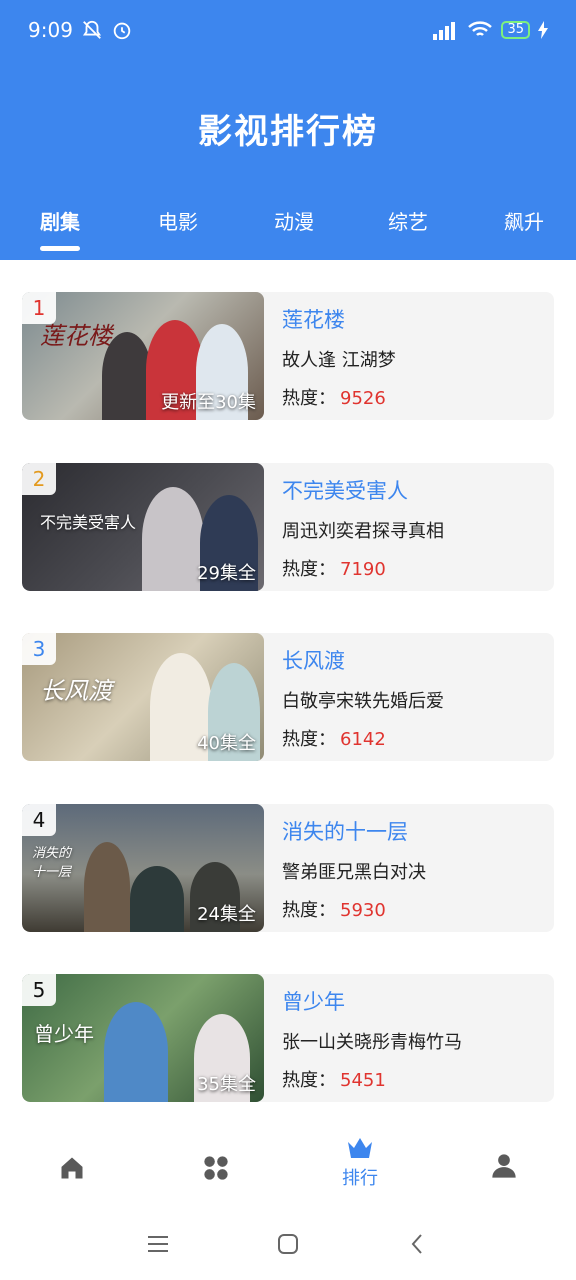 The height and width of the screenshot is (1280, 576). What do you see at coordinates (60, 220) in the screenshot?
I see `tab-drama: 剧集` at bounding box center [60, 220].